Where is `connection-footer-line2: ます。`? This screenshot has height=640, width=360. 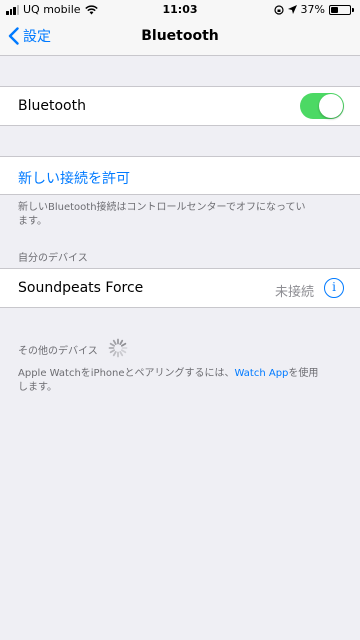 connection-footer-line2: ます。 is located at coordinates (32, 221).